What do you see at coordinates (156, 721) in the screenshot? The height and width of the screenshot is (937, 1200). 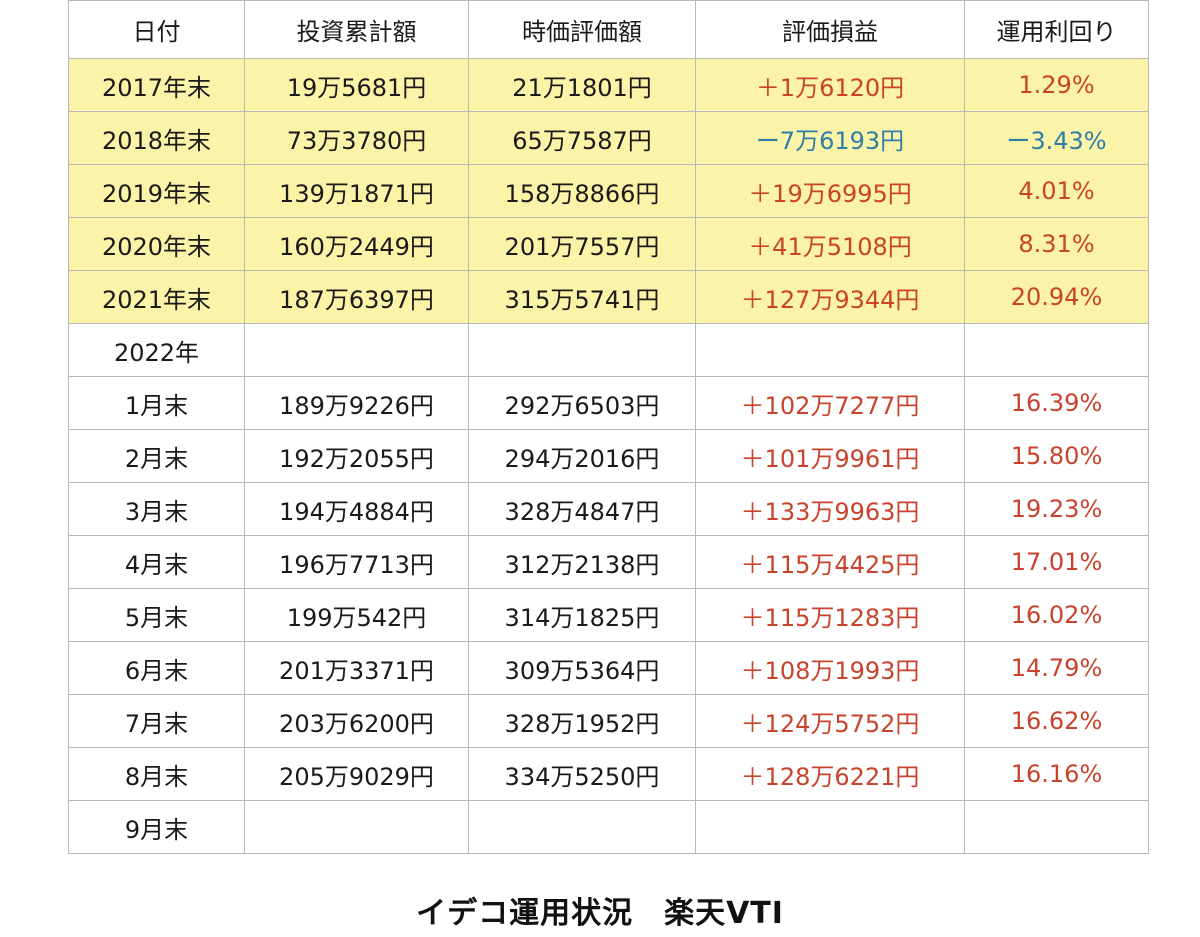 I see `date-cell: 7月末` at bounding box center [156, 721].